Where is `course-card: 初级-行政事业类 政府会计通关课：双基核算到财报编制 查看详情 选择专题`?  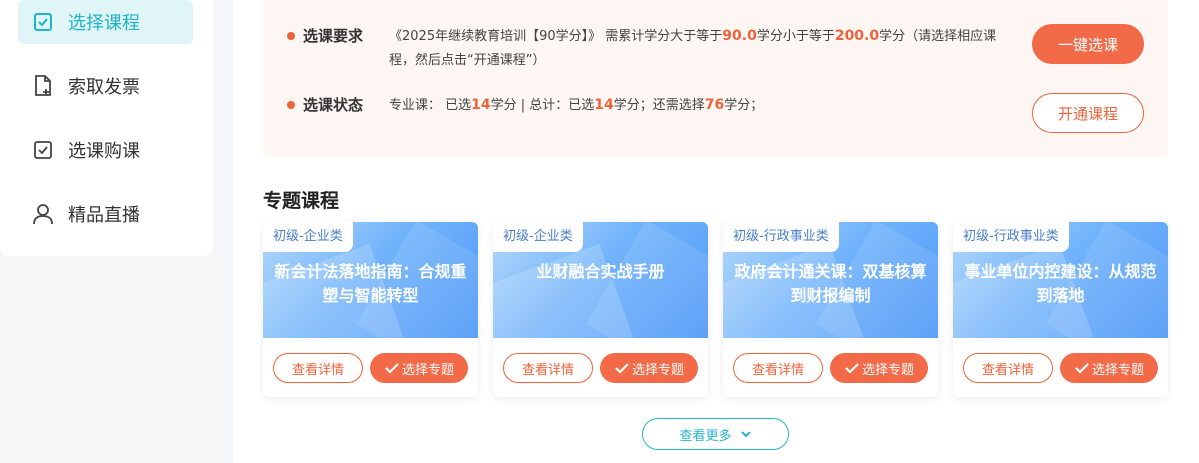 course-card: 初级-行政事业类 政府会计通关课：双基核算到财报编制 查看详情 选择专题 is located at coordinates (830, 309).